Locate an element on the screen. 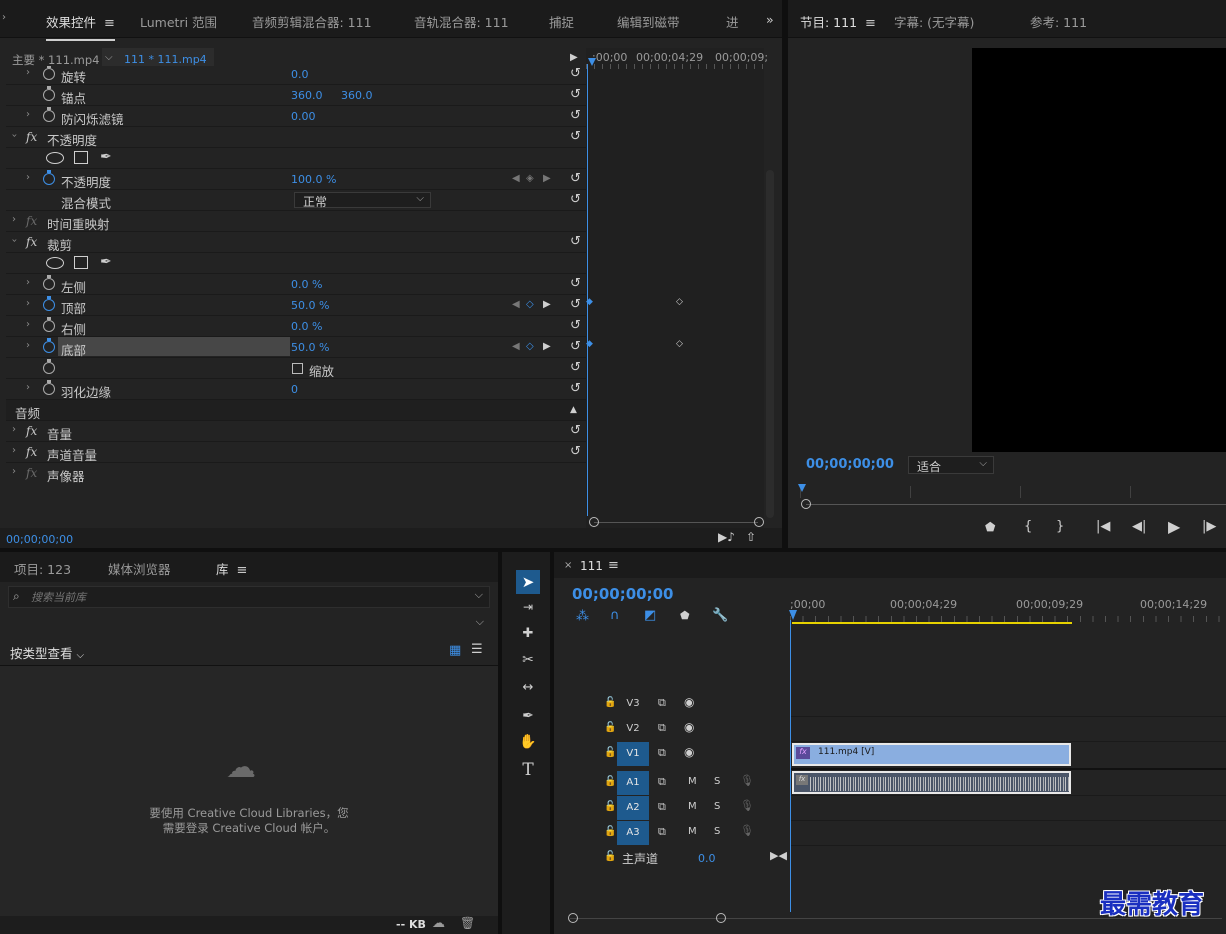  tab-program: 节目: 111 ≡ is located at coordinates (838, 26).